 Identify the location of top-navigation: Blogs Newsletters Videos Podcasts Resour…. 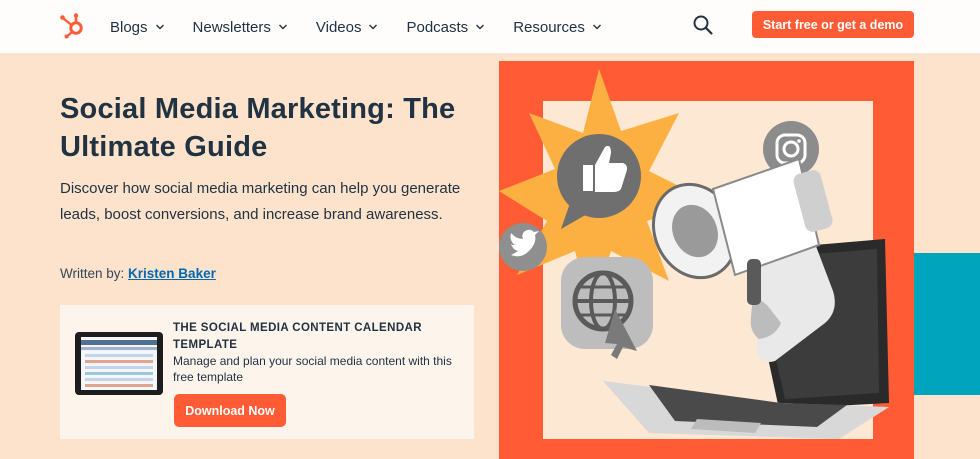
(490, 27).